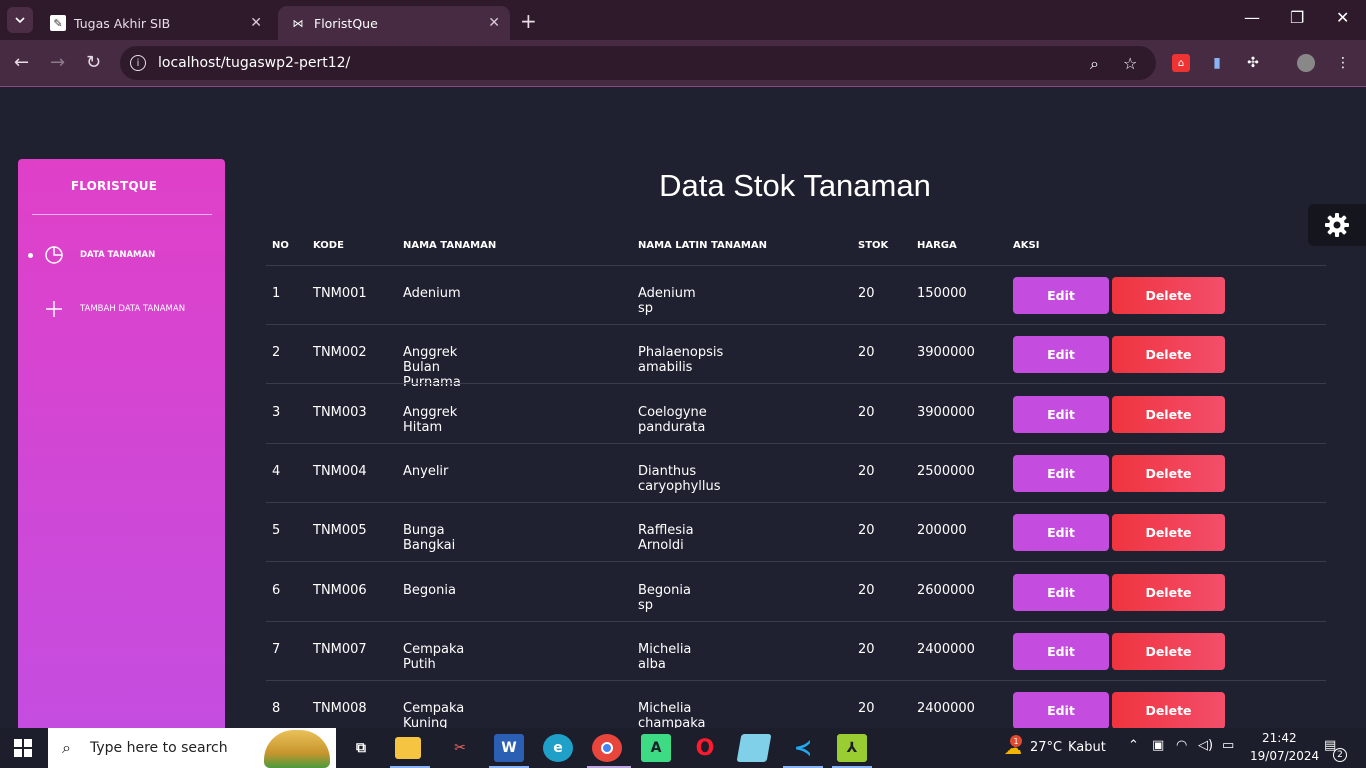  I want to click on table-divider, so click(796, 621).